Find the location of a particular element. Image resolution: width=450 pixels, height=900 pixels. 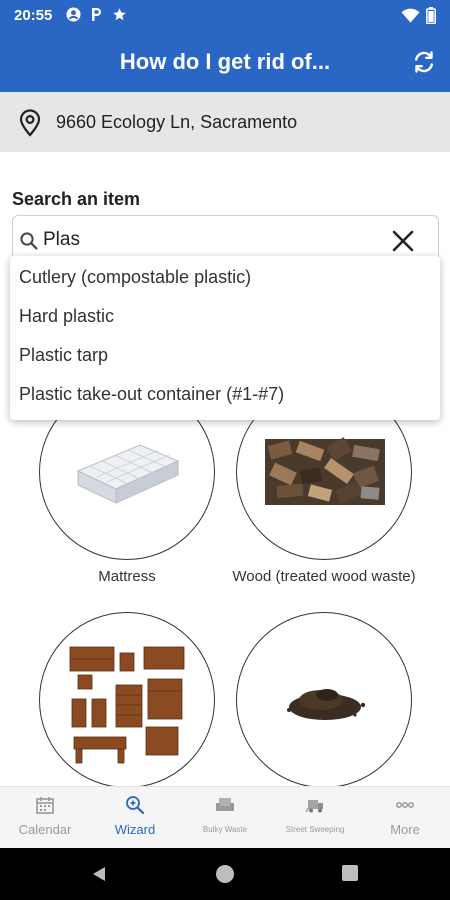

nav-label: Calendar is located at coordinates (45, 829).